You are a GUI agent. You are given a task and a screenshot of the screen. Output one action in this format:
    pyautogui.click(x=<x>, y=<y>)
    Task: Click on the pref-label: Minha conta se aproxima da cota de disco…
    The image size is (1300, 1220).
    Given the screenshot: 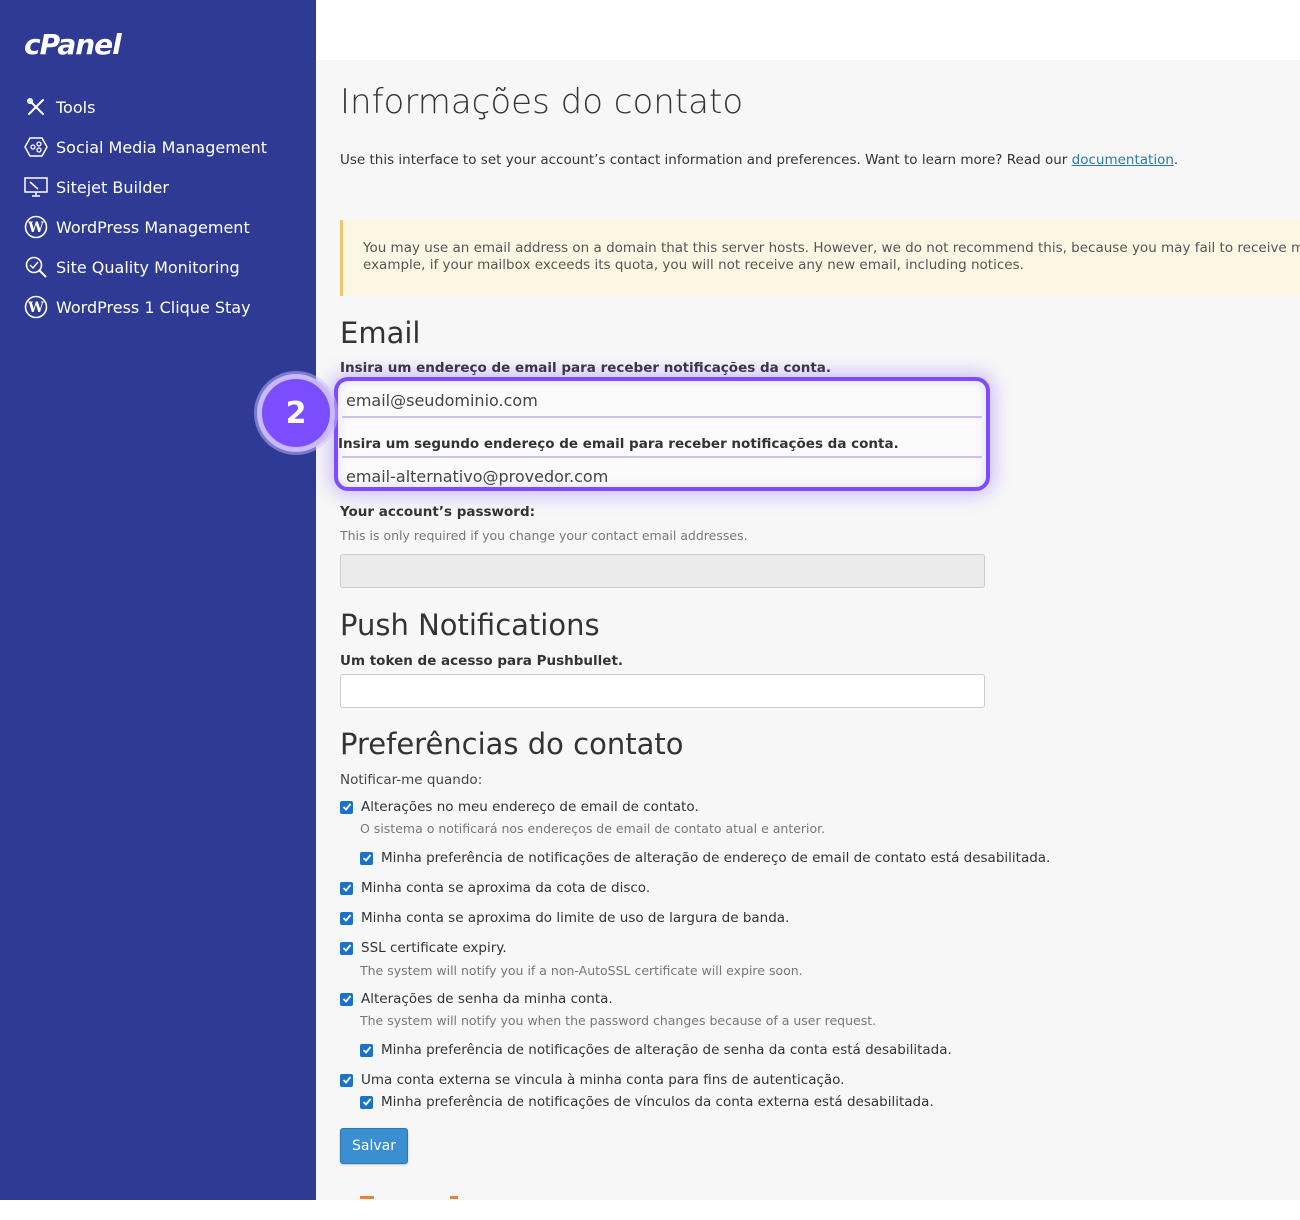 What is the action you would take?
    pyautogui.click(x=506, y=888)
    